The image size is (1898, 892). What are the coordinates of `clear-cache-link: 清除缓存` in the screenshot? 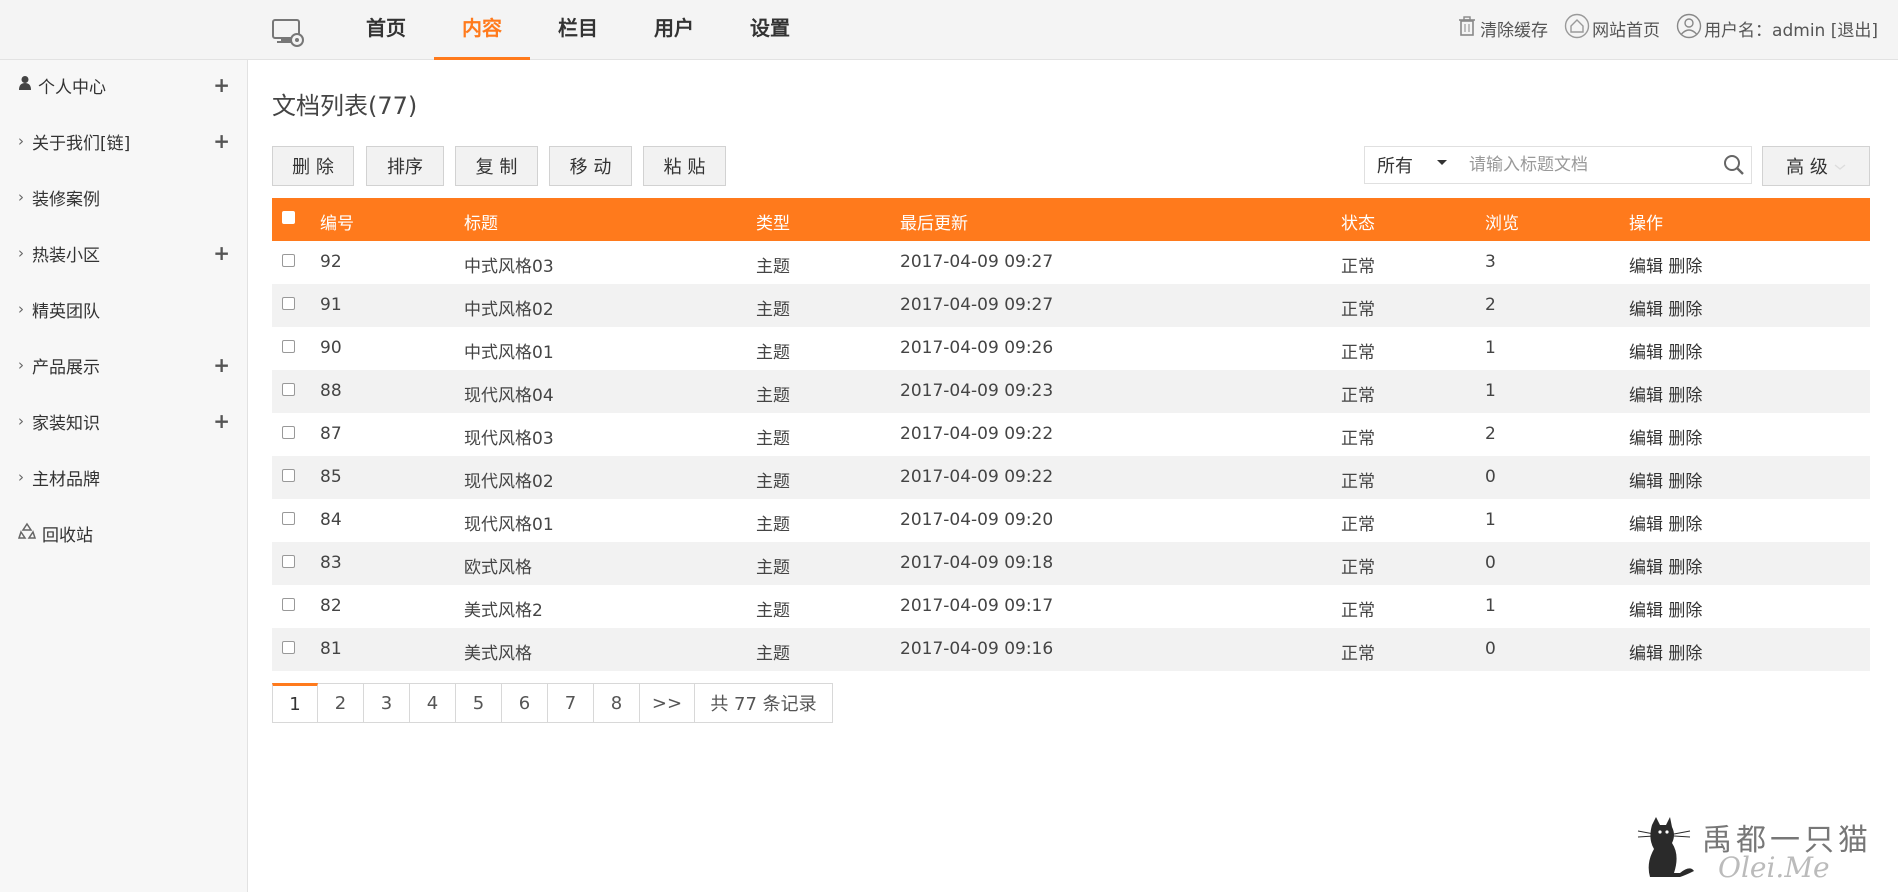 It's located at (1502, 28).